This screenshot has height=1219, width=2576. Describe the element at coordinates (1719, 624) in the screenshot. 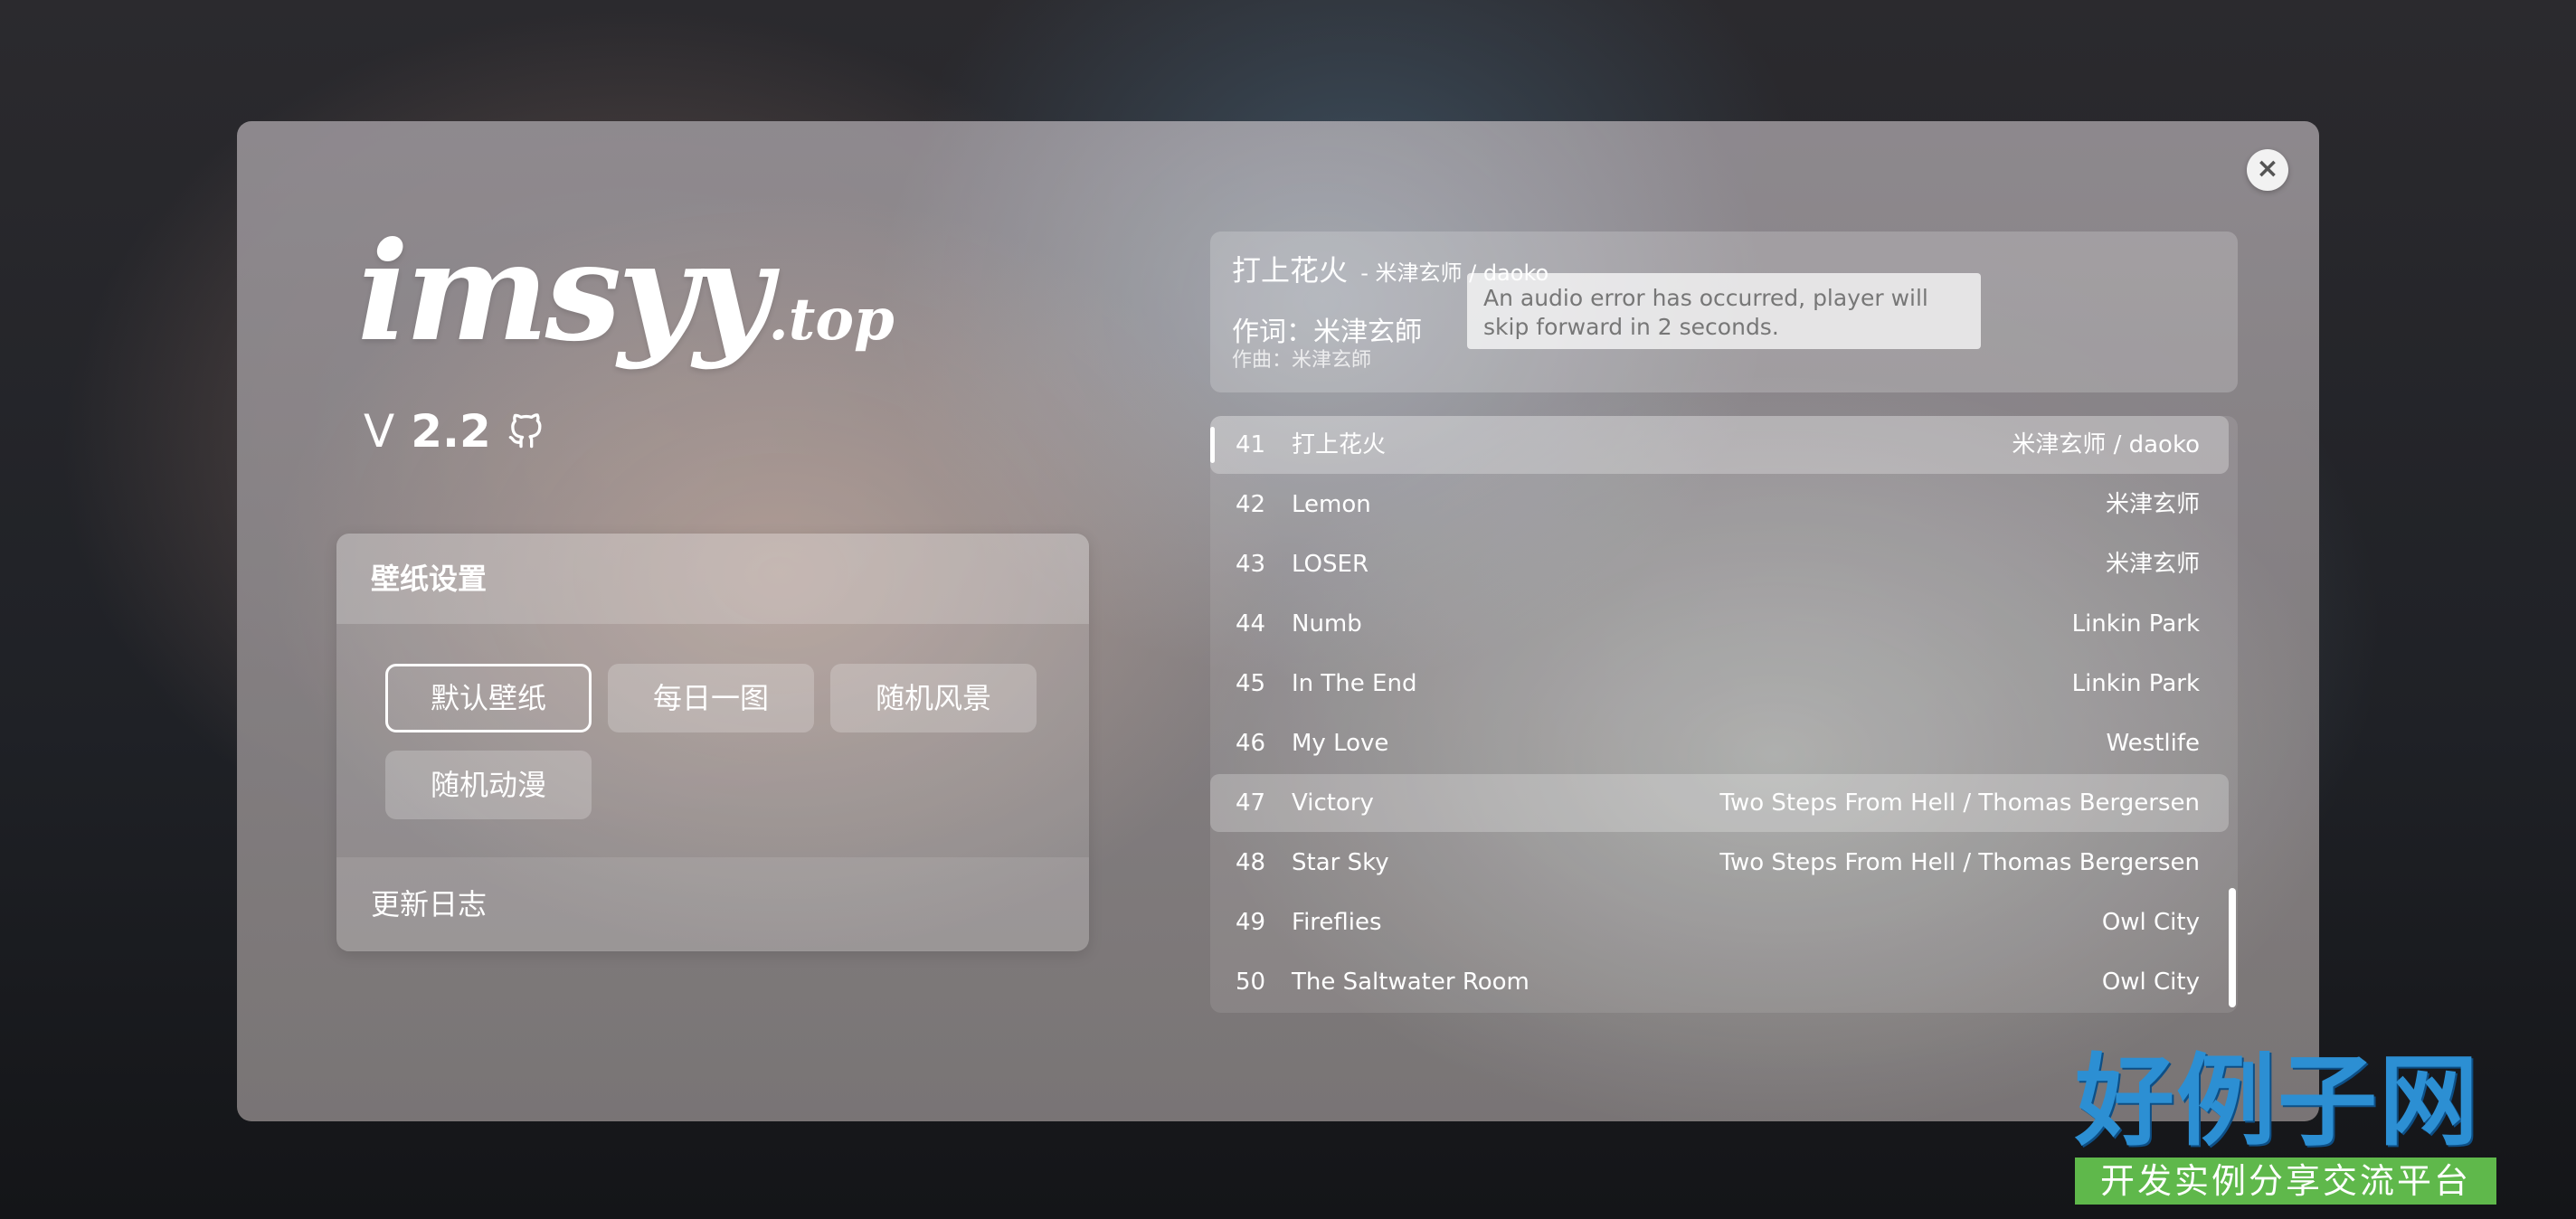

I see `playlist-row: 44 Numb Linkin Park` at that location.